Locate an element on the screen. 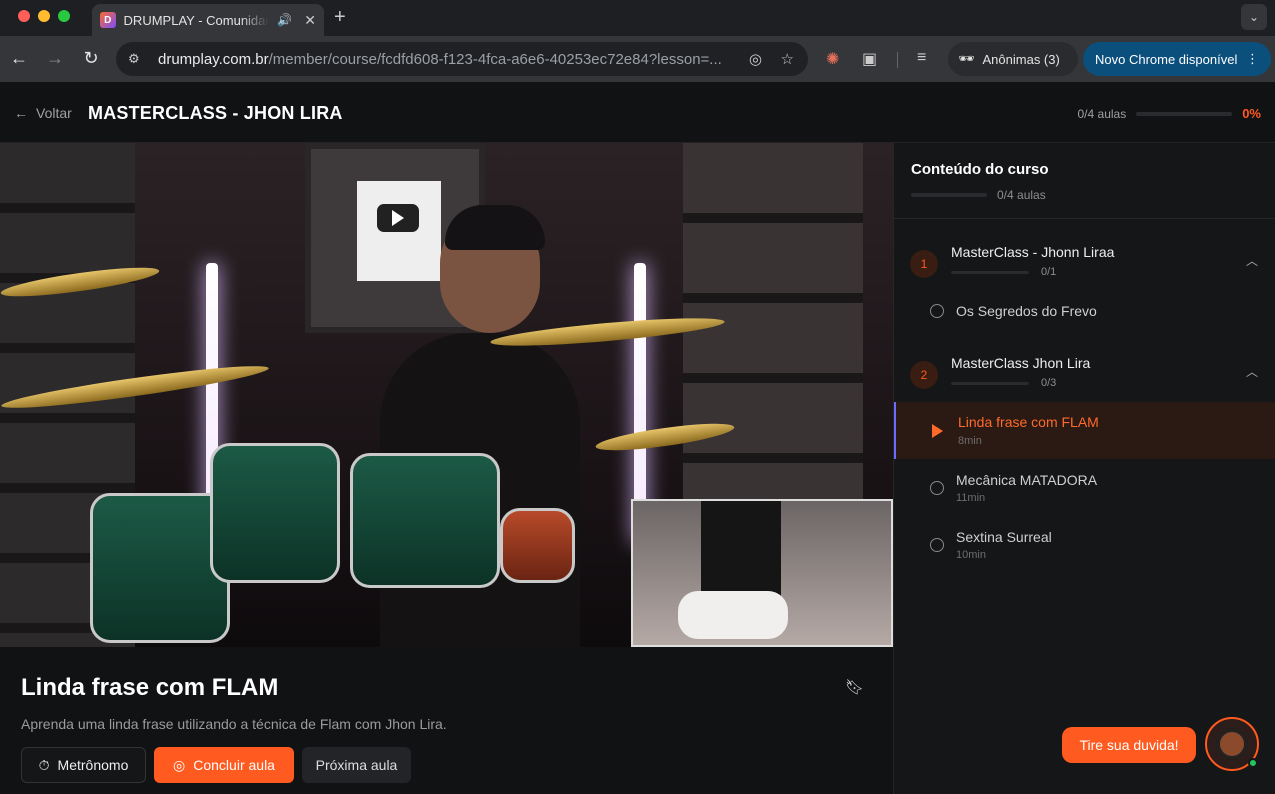 This screenshot has height=794, width=1275. module-title: MasterClass - Jhonn Liraa is located at coordinates (1033, 252).